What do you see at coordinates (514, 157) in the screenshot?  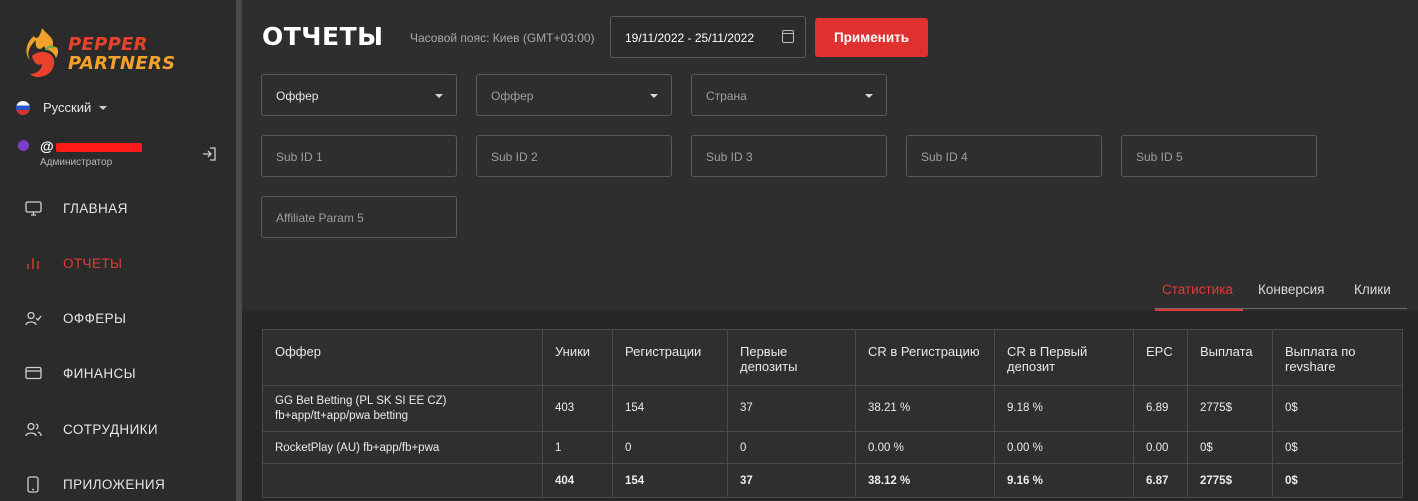 I see `sub-id-2-placeholder: Sub ID 2` at bounding box center [514, 157].